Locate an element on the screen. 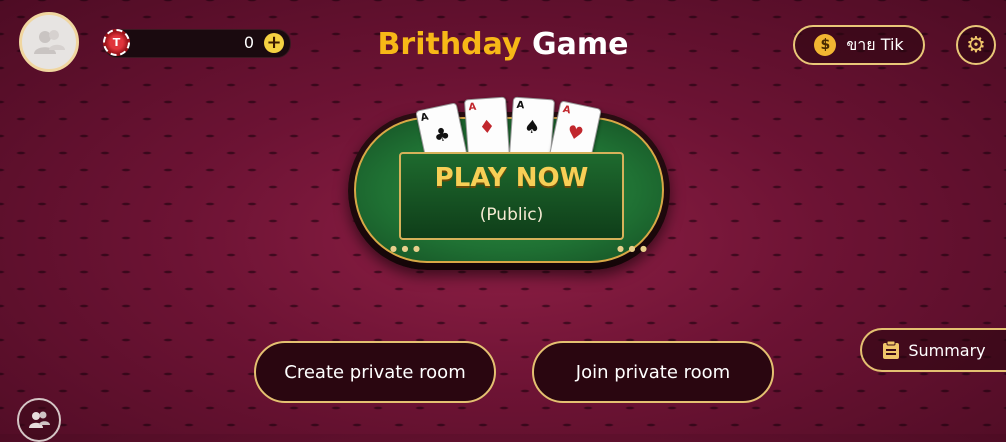 The height and width of the screenshot is (442, 1006). playing-card: A ♦ is located at coordinates (487, 128).